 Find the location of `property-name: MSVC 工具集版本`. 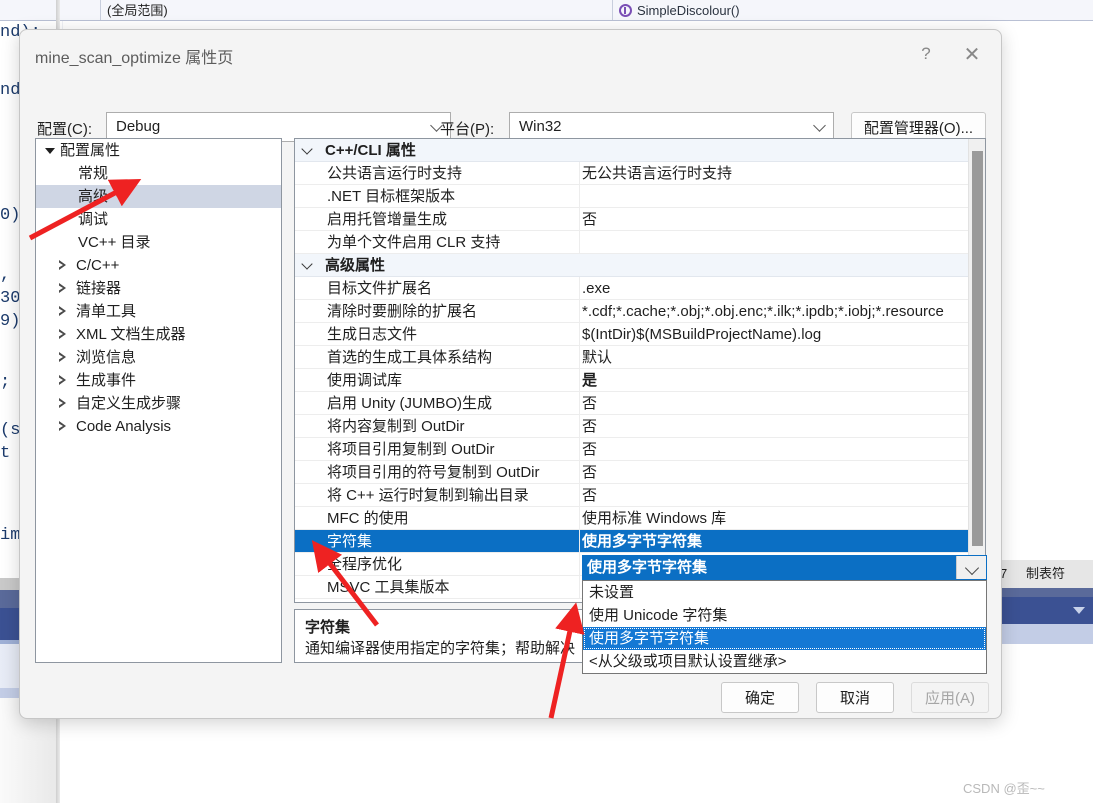

property-name: MSVC 工具集版本 is located at coordinates (388, 587).